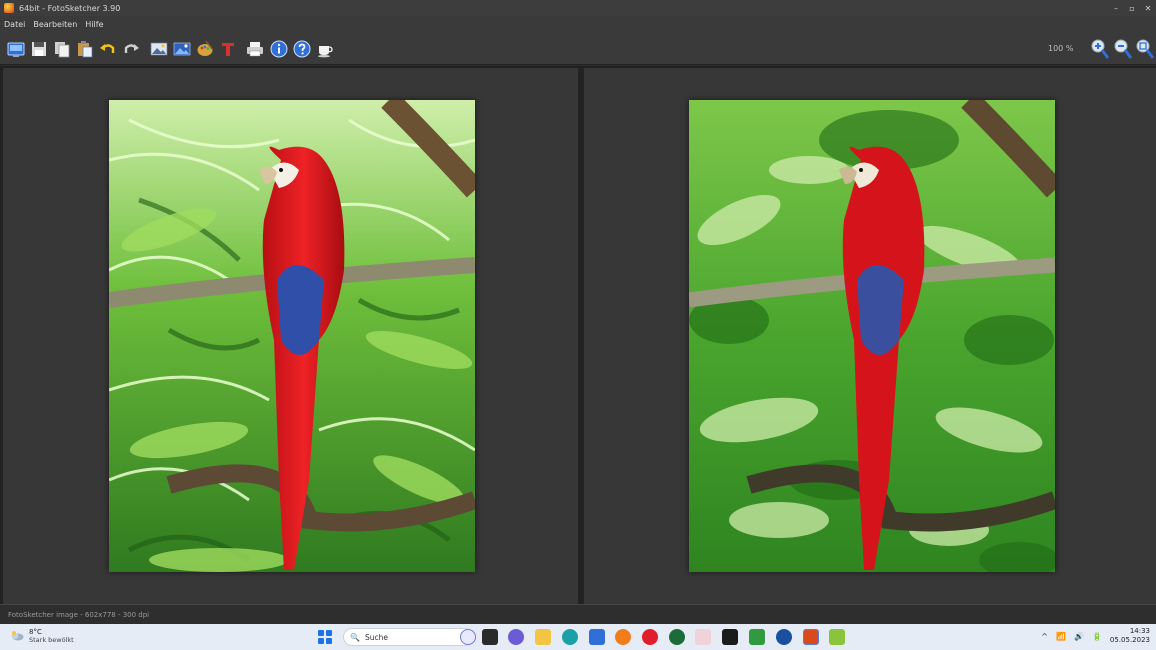 The image size is (1156, 650). What do you see at coordinates (55, 24) in the screenshot?
I see `menu-bearbeiten: Bearbeiten` at bounding box center [55, 24].